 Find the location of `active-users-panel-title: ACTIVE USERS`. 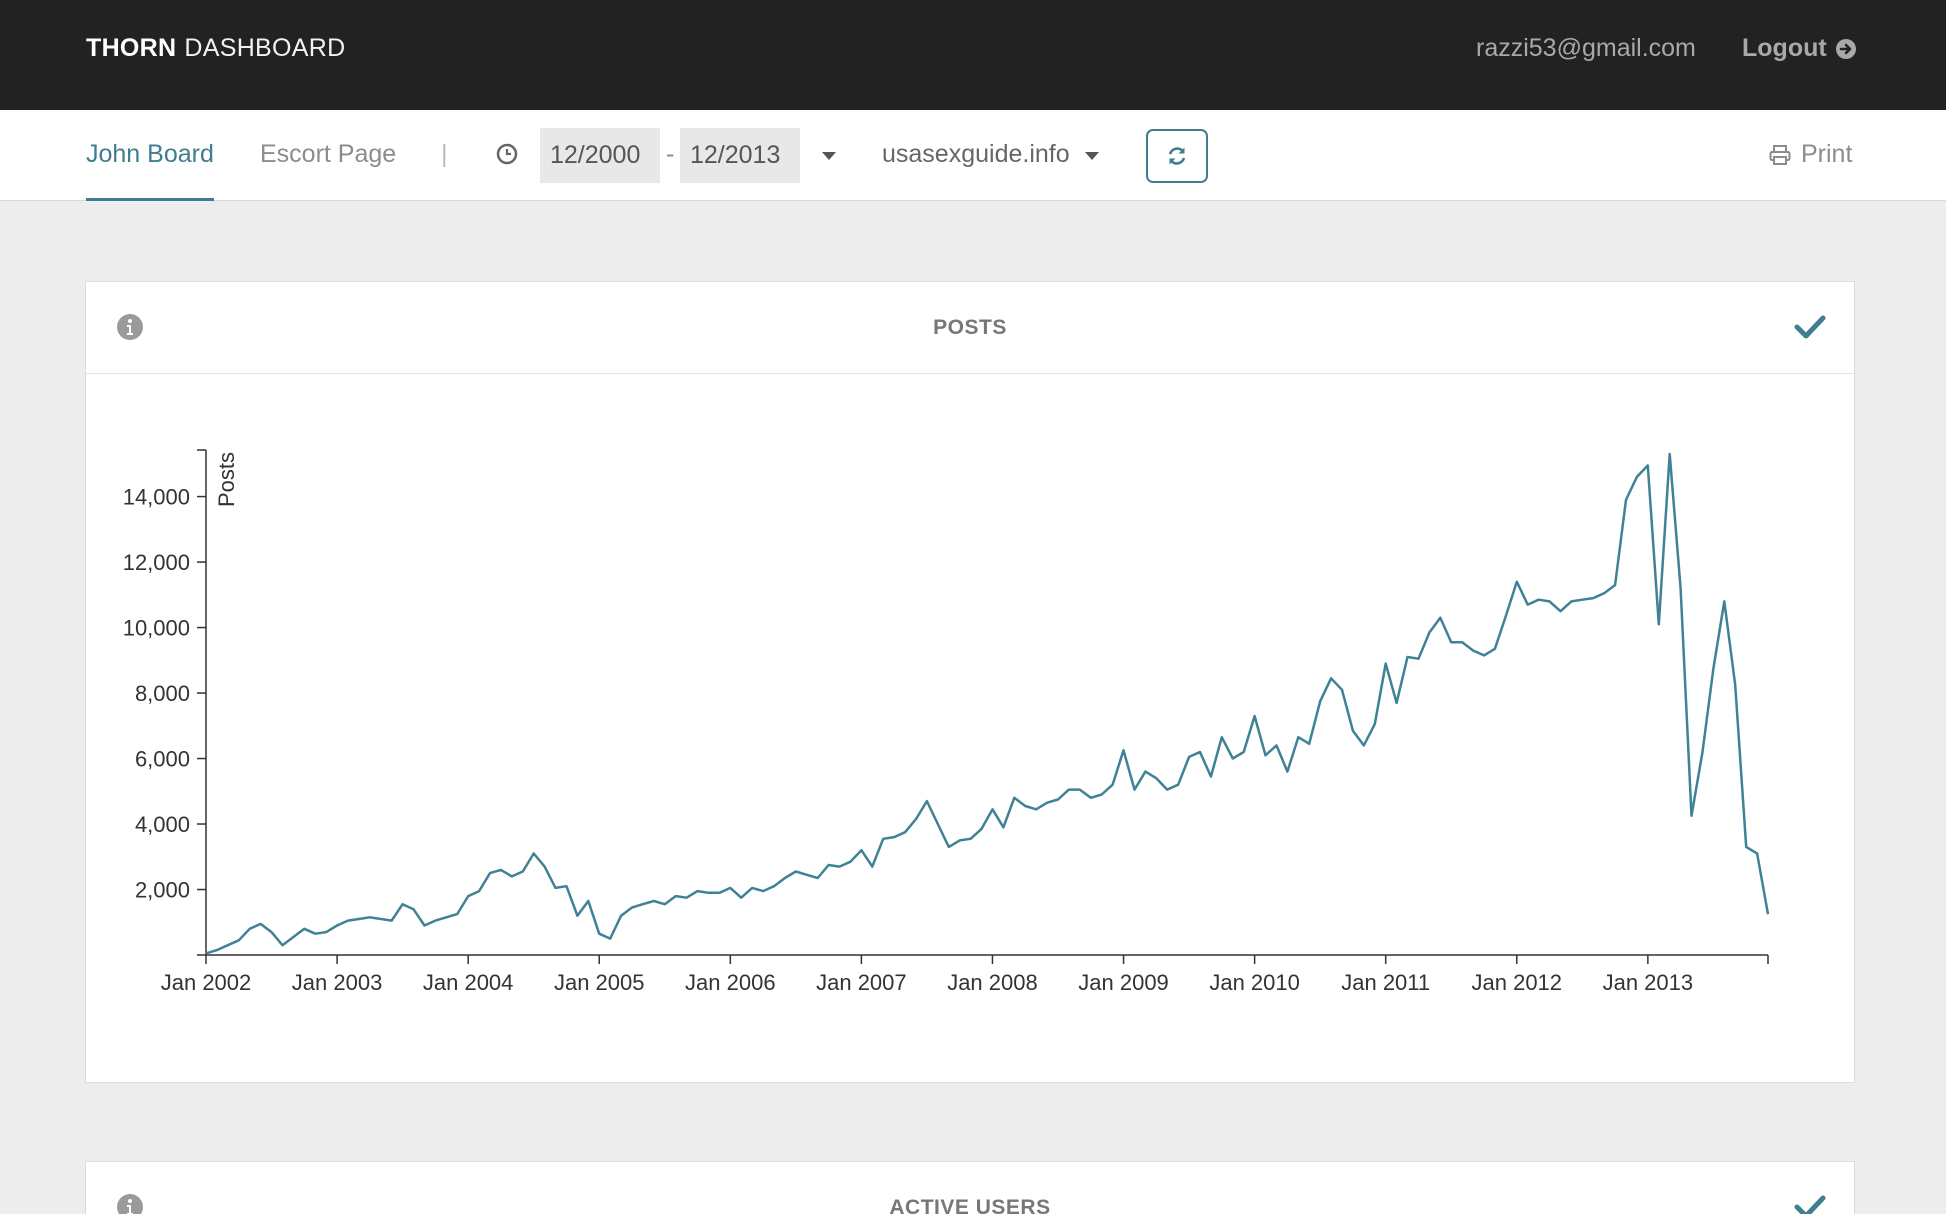

active-users-panel-title: ACTIVE USERS is located at coordinates (970, 1205).